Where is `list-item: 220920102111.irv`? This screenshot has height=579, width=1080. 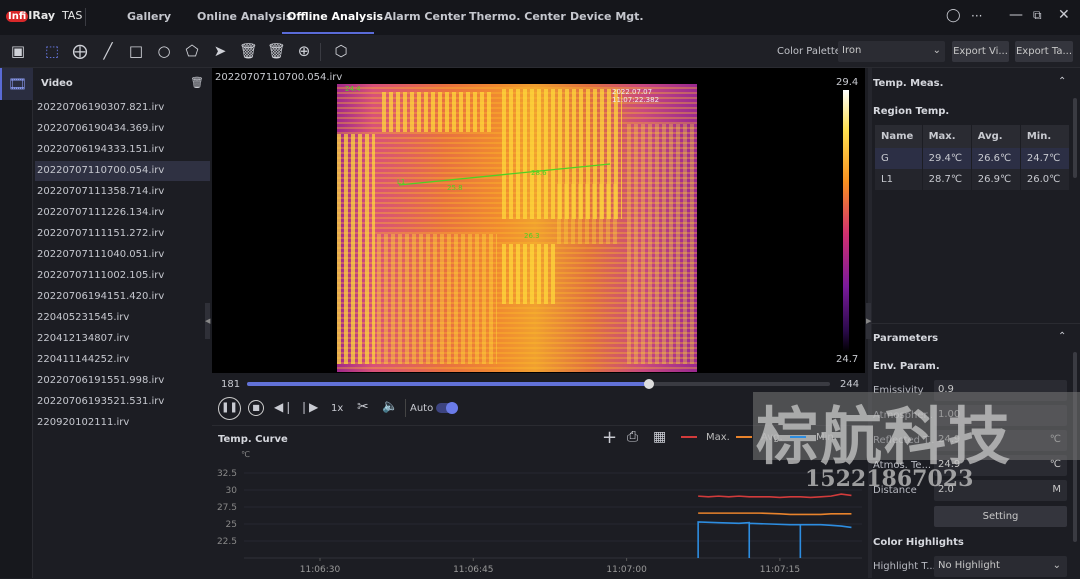 list-item: 220920102111.irv is located at coordinates (122, 423).